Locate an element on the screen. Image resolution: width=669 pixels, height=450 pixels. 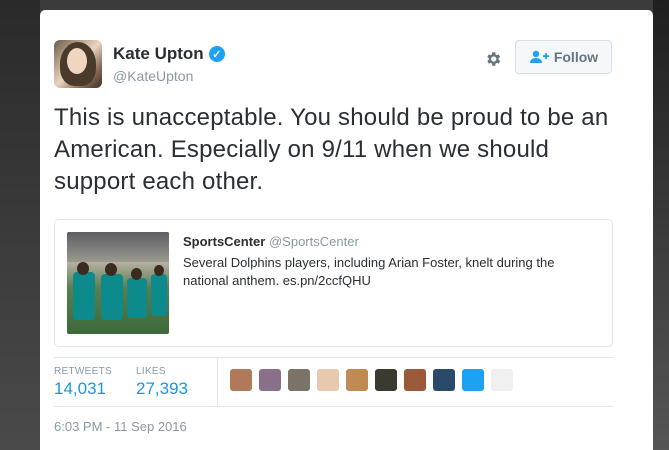
liker-avatars is located at coordinates (375, 380).